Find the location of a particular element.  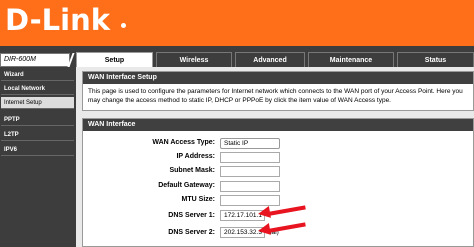

sidebar-item-pptp: PPTP is located at coordinates (37, 120).